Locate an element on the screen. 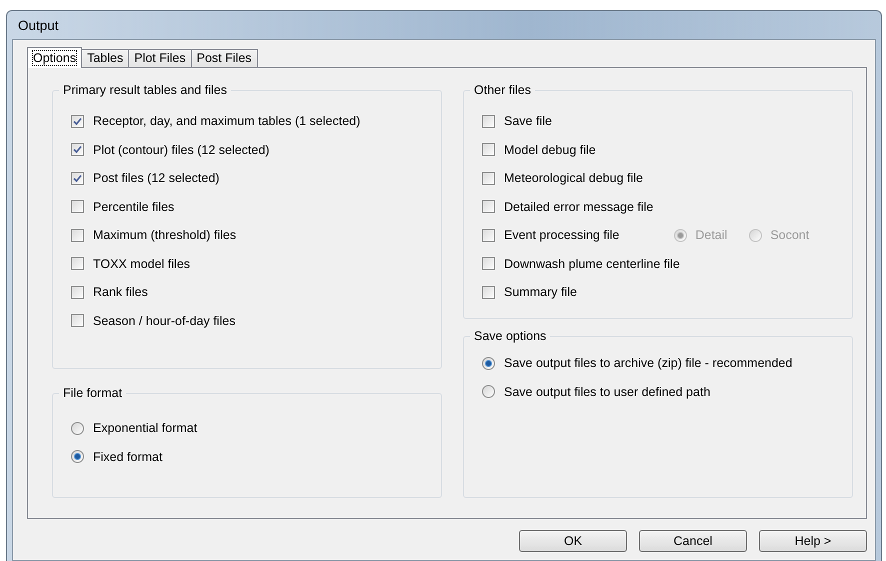 The image size is (886, 561). tab: Plot Files is located at coordinates (160, 58).